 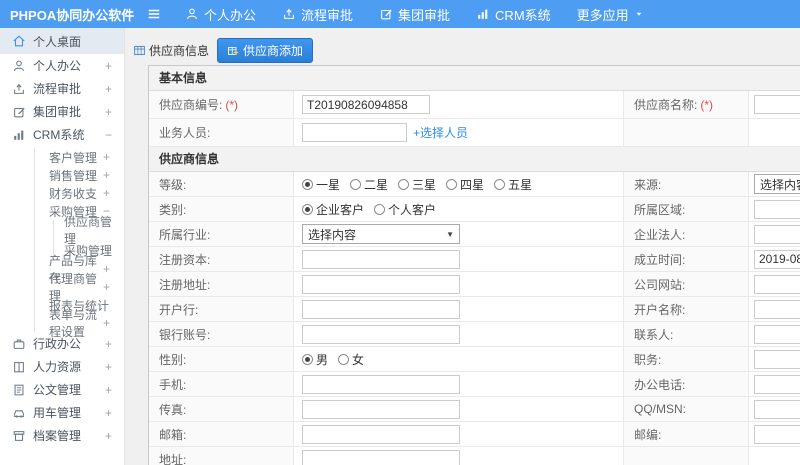 What do you see at coordinates (474, 284) in the screenshot?
I see `form-row: 注册地址: 公司网站:` at bounding box center [474, 284].